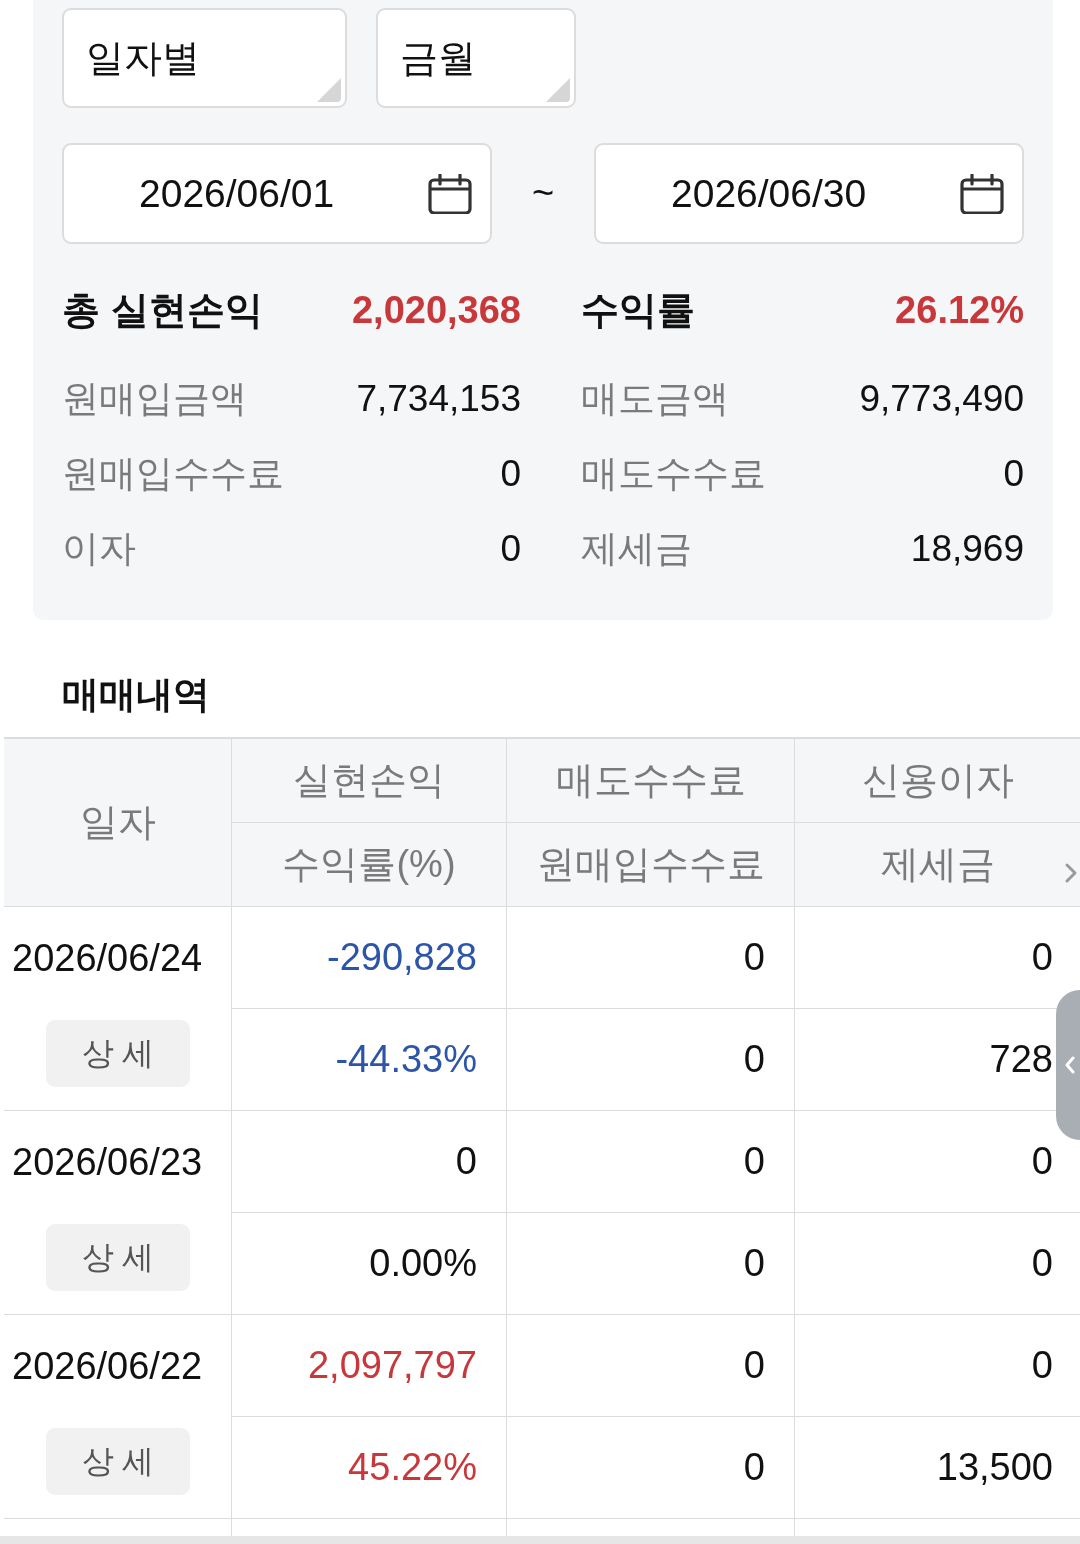  What do you see at coordinates (651, 865) in the screenshot?
I see `column-header: 원매입수수료` at bounding box center [651, 865].